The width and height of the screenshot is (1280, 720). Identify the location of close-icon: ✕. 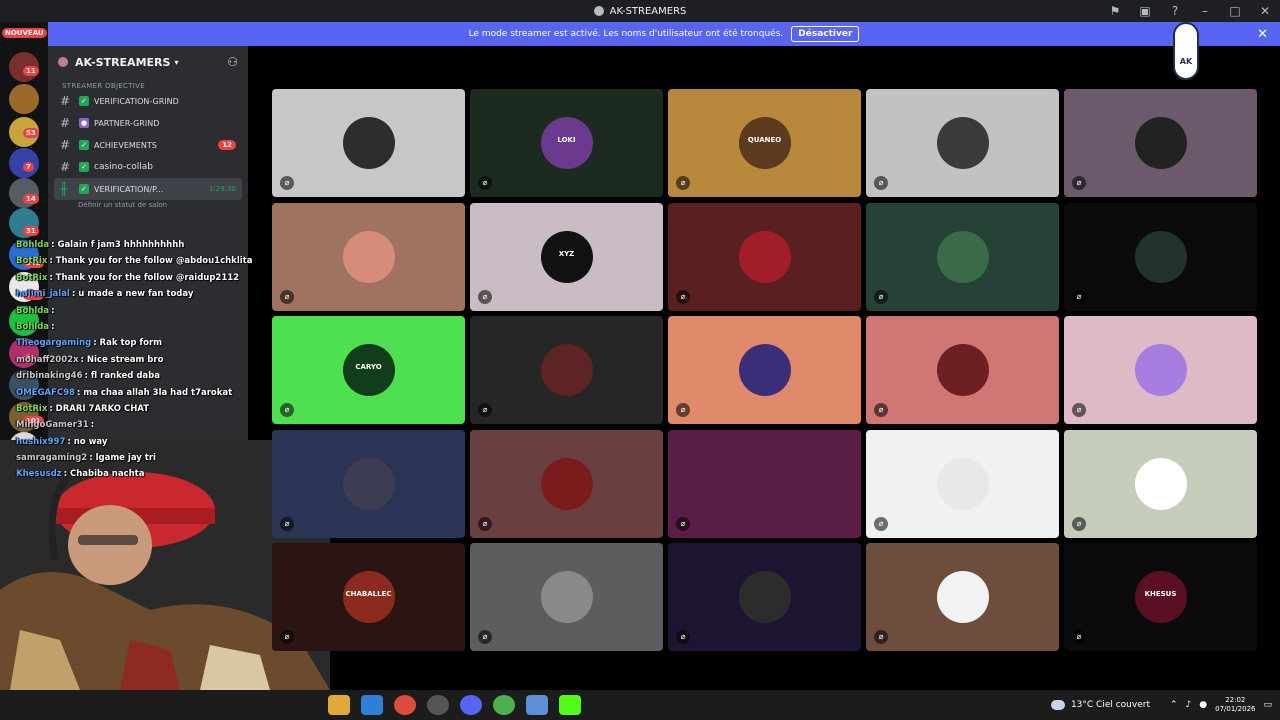
(1262, 34).